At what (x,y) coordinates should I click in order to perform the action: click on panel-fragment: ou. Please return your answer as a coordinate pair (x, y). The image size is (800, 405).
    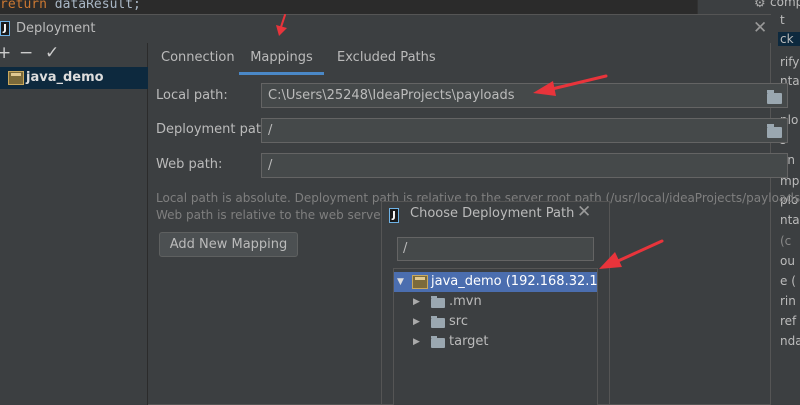
    Looking at the image, I should click on (787, 261).